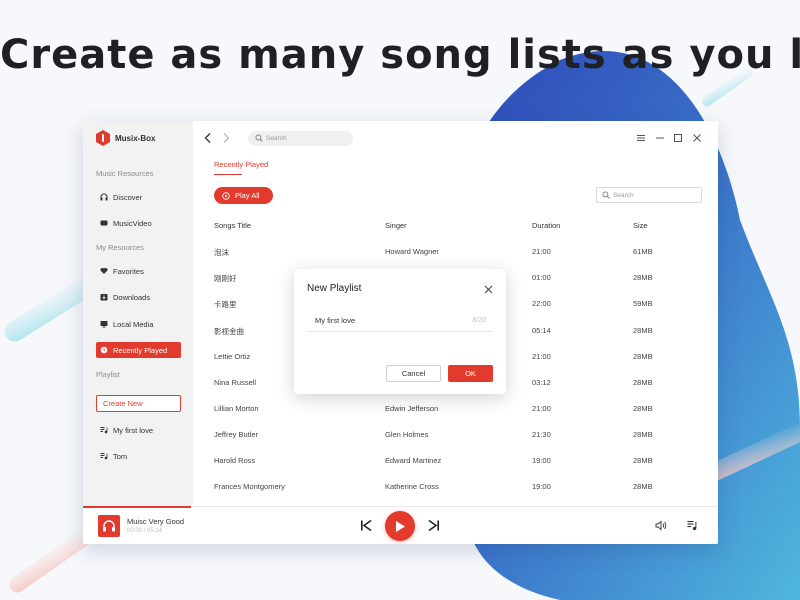 This screenshot has width=800, height=600. What do you see at coordinates (104, 350) in the screenshot?
I see `clock-icon` at bounding box center [104, 350].